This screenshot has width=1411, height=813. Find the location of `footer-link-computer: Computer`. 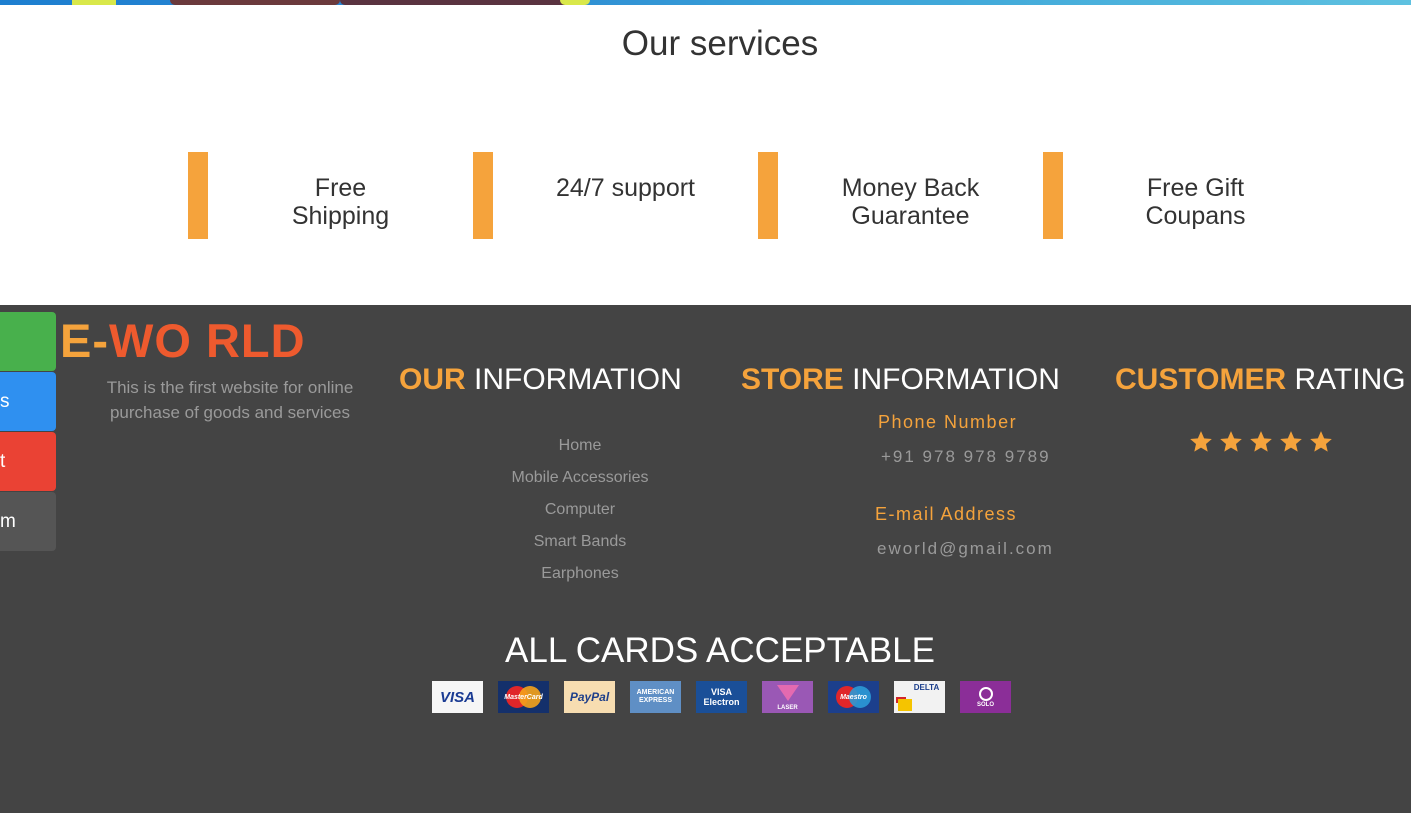

footer-link-computer: Computer is located at coordinates (580, 510).